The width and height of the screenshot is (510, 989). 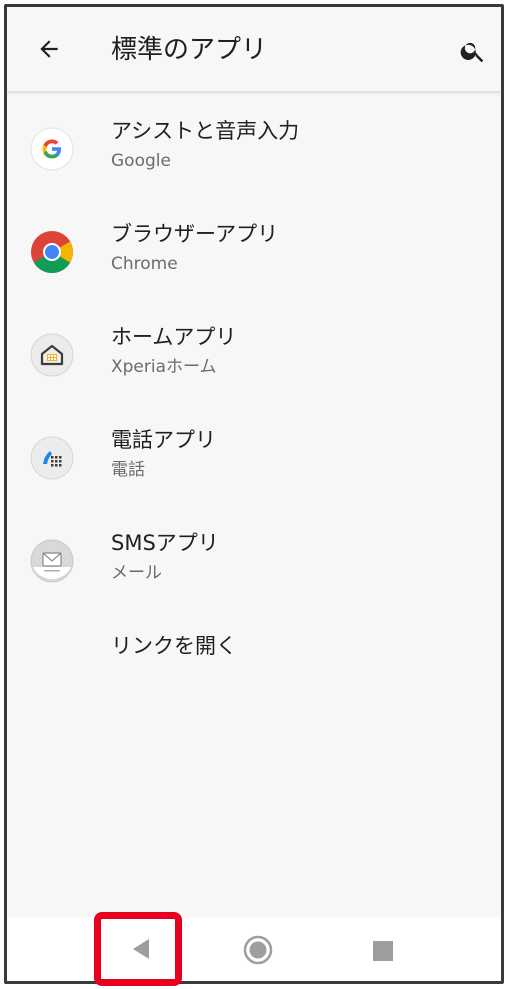 I want to click on item-value: Chrome, so click(x=144, y=264).